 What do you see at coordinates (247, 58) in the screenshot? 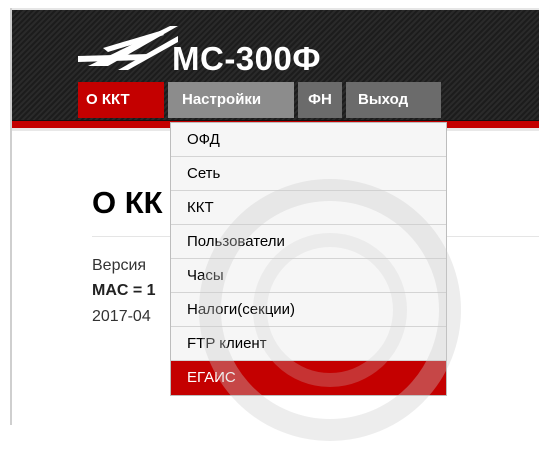
I see `app-title: МС-300Ф` at bounding box center [247, 58].